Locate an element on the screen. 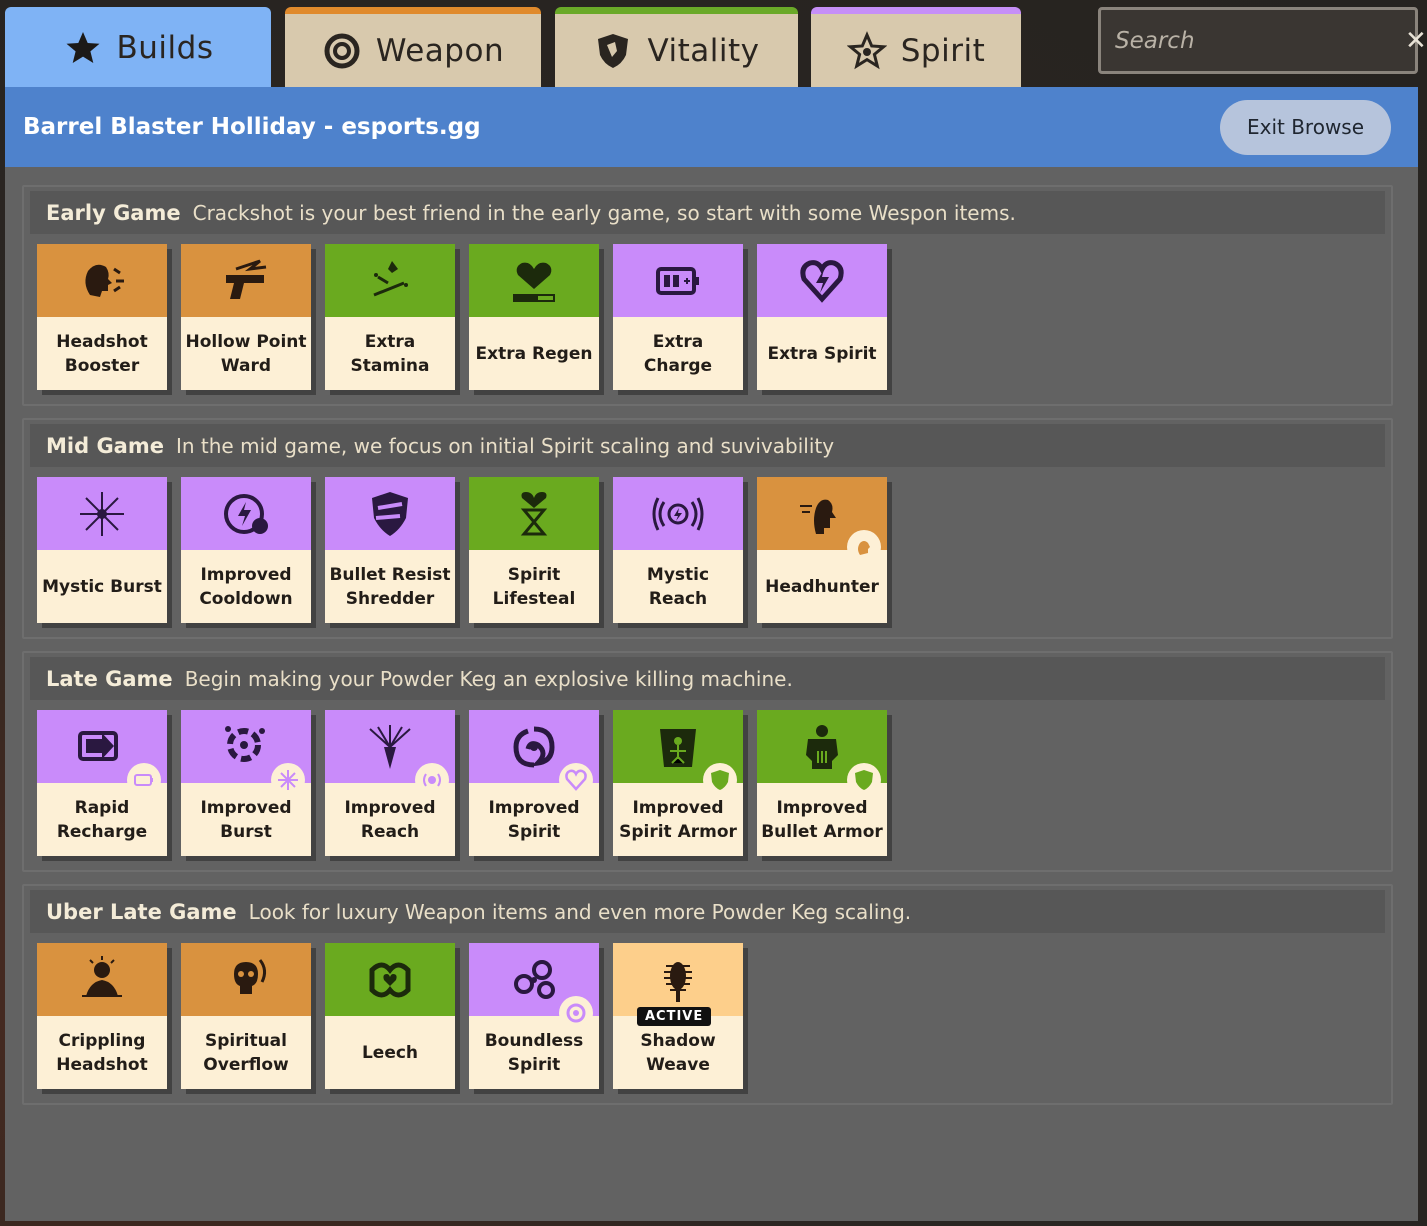 The height and width of the screenshot is (1226, 1427). item-card-leech: Leech is located at coordinates (390, 1016).